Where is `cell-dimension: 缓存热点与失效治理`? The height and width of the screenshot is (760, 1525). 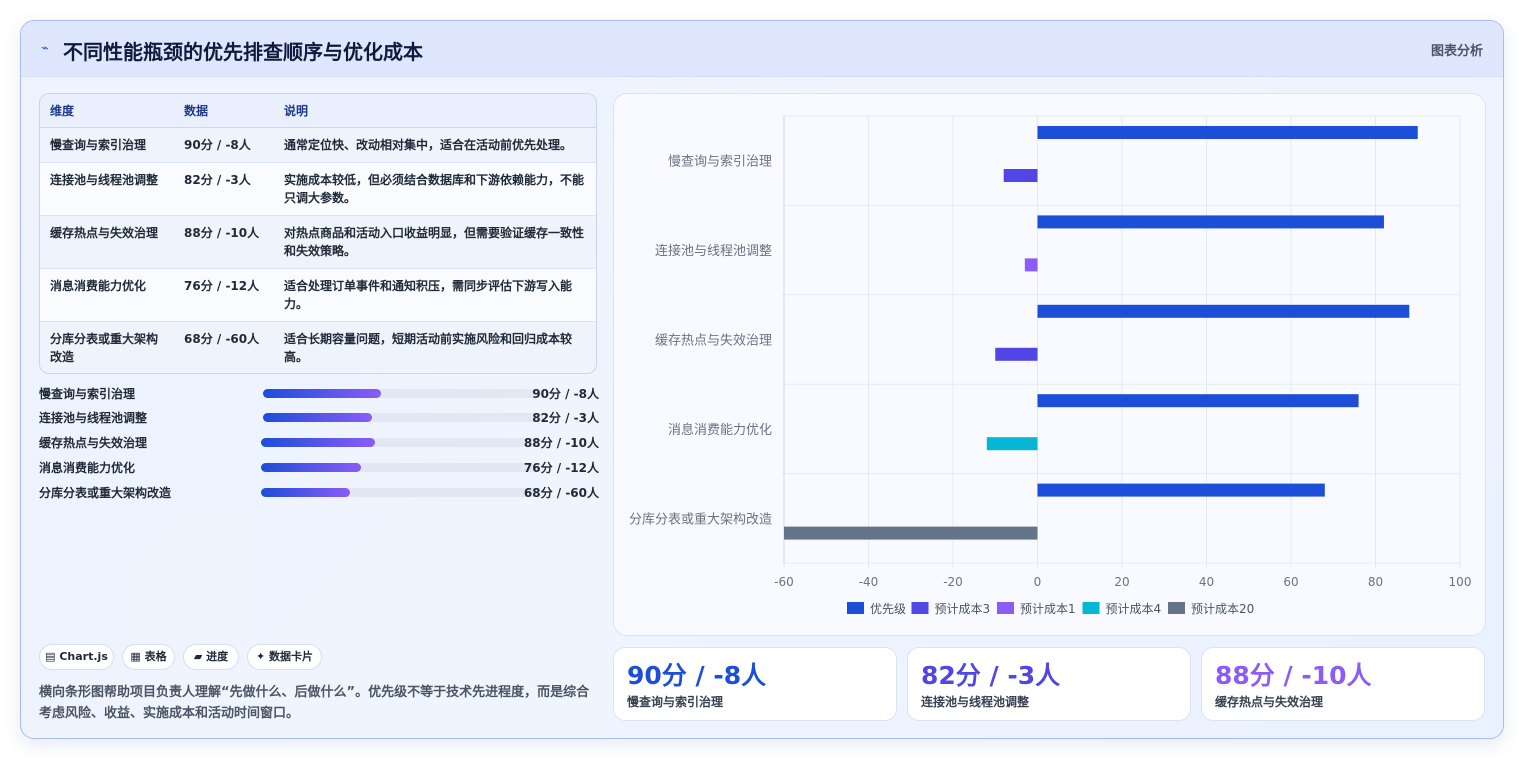 cell-dimension: 缓存热点与失效治理 is located at coordinates (107, 242).